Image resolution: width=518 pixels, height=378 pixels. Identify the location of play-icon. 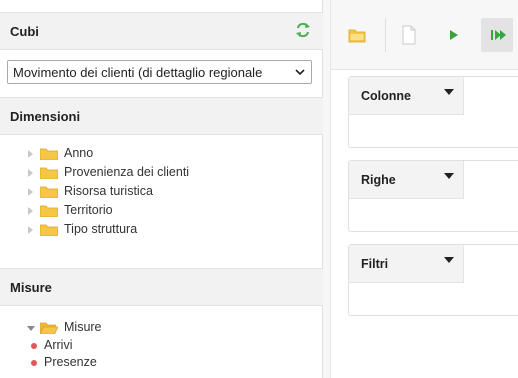
(454, 35).